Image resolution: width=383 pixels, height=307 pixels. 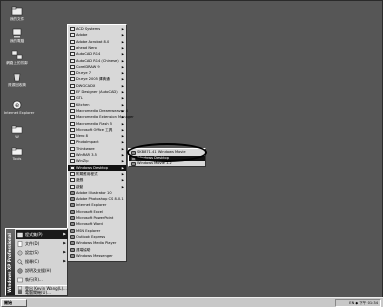 What do you see at coordinates (38, 270) in the screenshot?
I see `start-item-label: 說明及支援(H)` at bounding box center [38, 270].